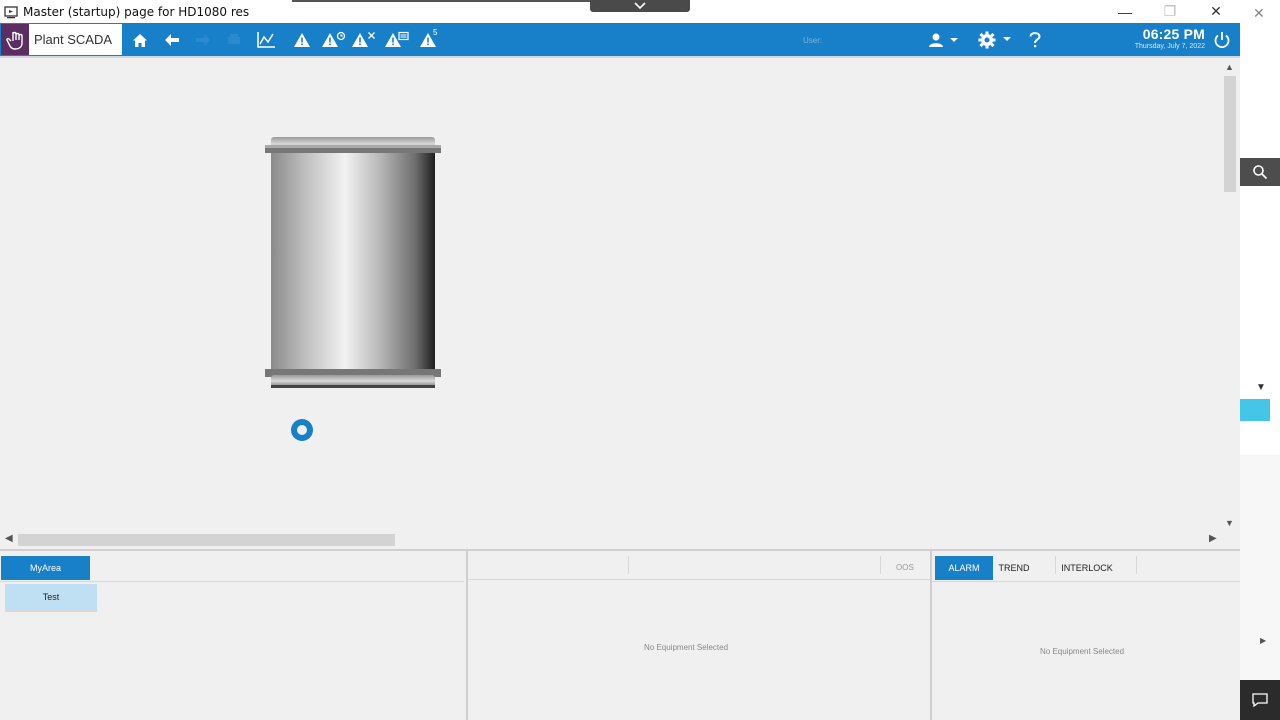  Describe the element at coordinates (686, 647) in the screenshot. I see `equipment-empty-message: No Equipment Selected` at that location.